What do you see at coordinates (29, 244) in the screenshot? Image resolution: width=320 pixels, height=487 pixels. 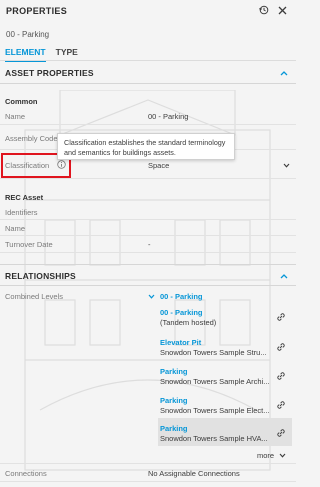 I see `turnover-date-label: Turnover Date` at bounding box center [29, 244].